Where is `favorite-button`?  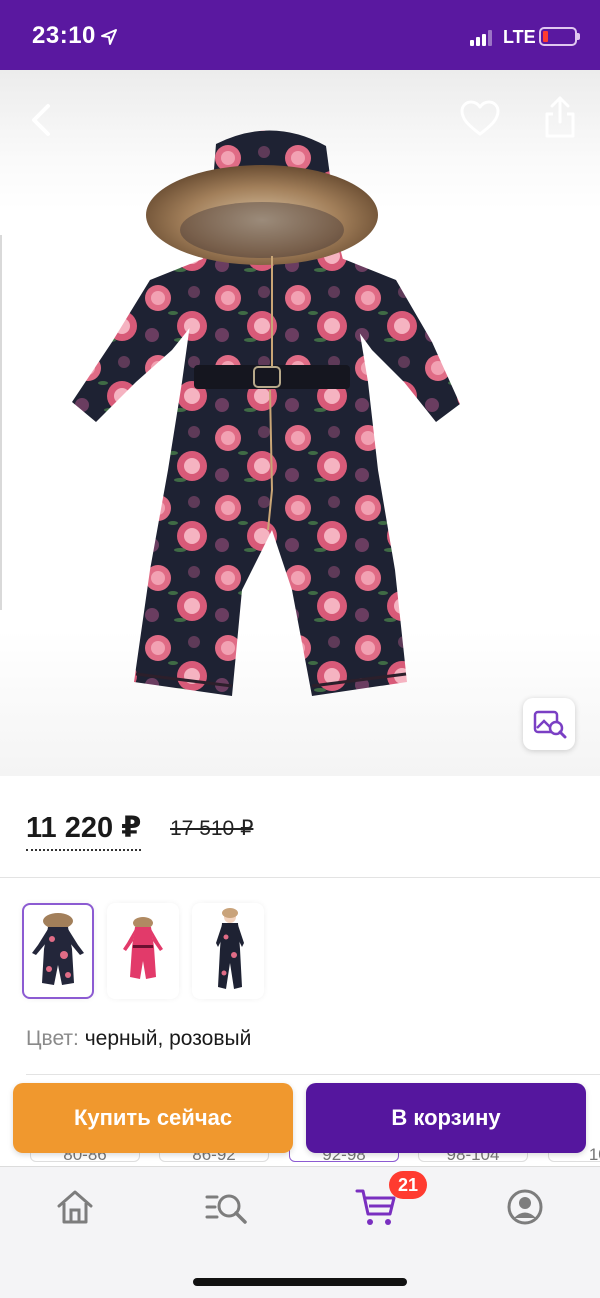
favorite-button is located at coordinates (480, 119).